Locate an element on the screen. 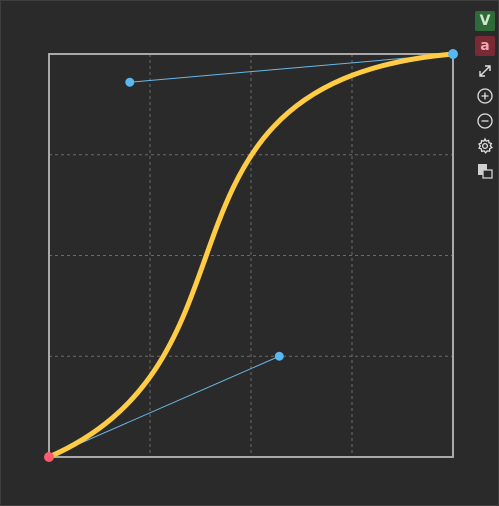  v-toggle-button: V is located at coordinates (485, 21).